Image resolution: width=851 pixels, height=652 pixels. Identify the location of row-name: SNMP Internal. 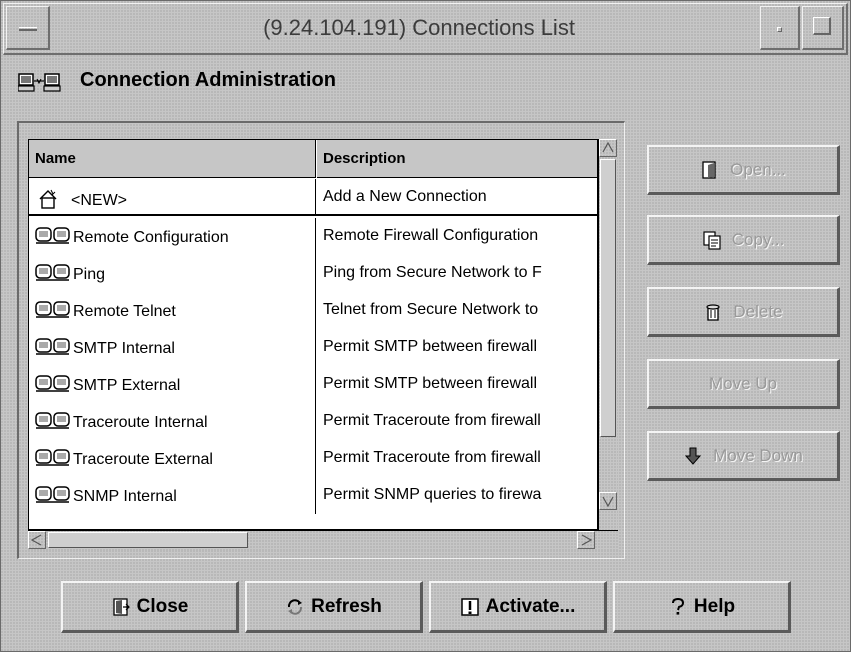
(125, 496).